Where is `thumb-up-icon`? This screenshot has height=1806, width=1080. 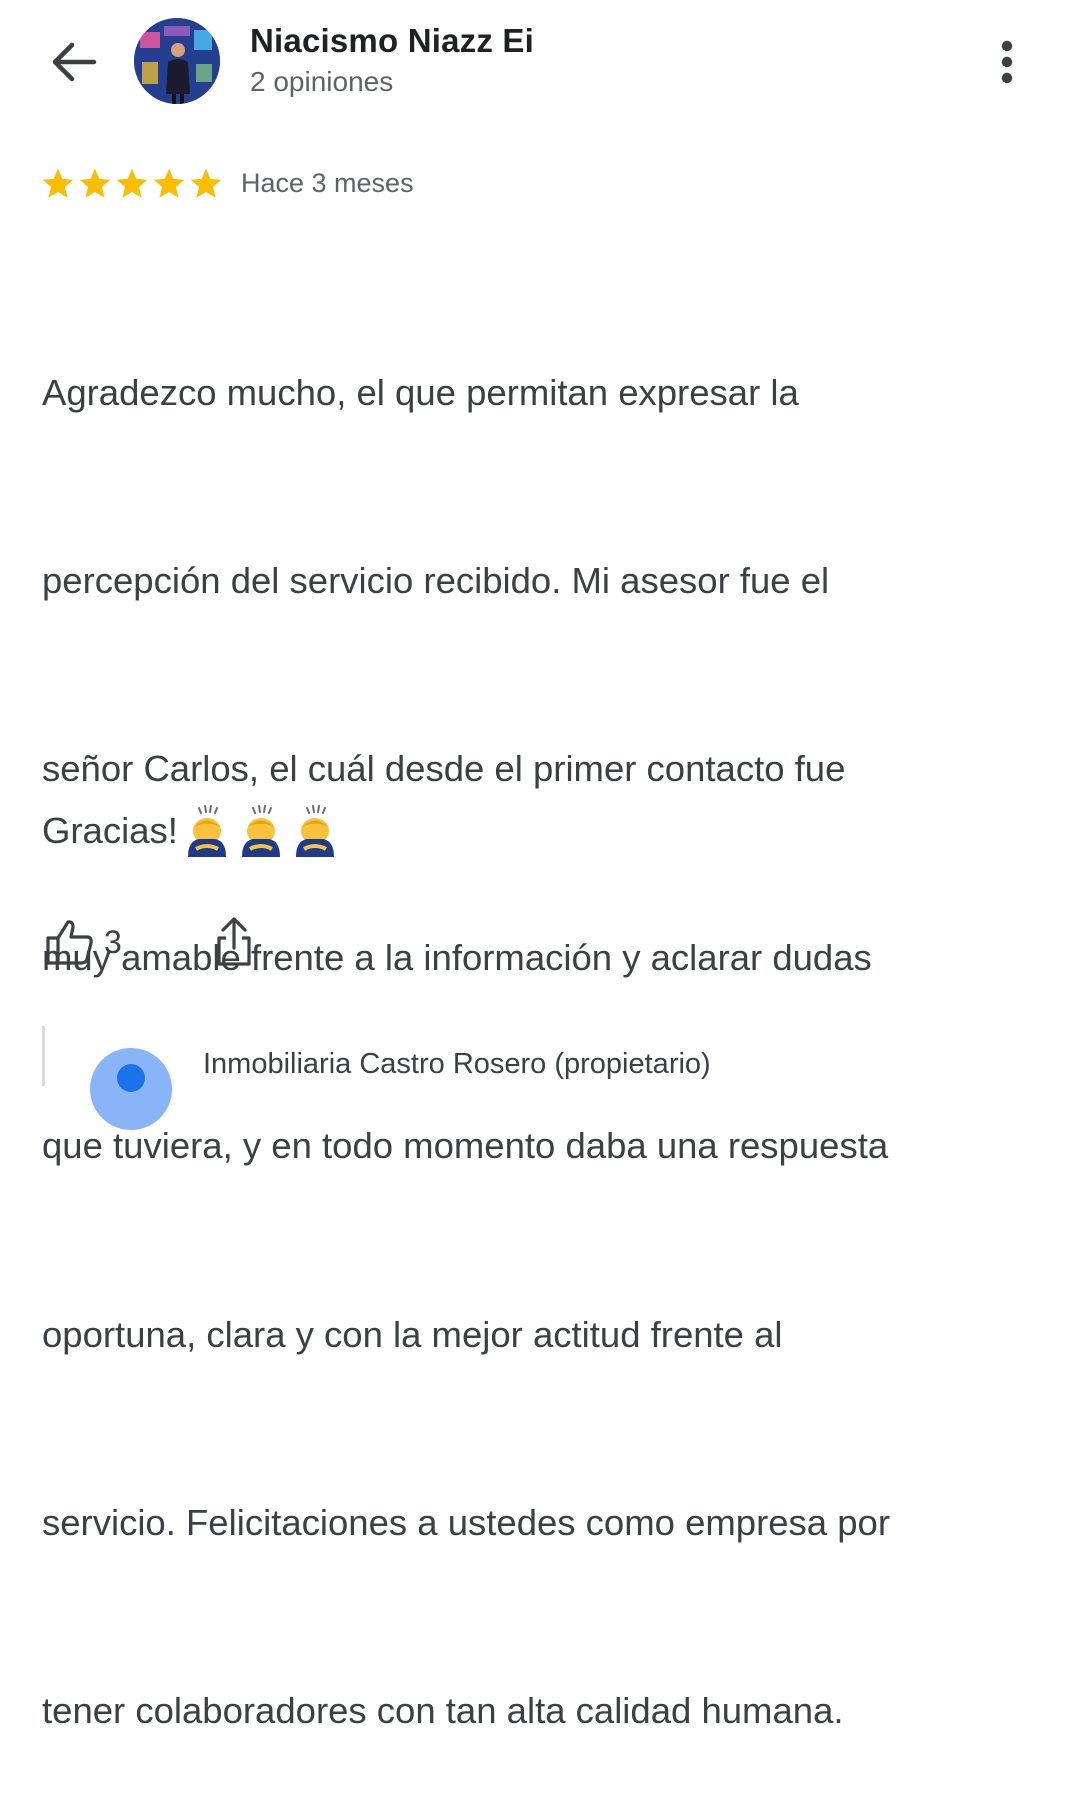 thumb-up-icon is located at coordinates (69, 942).